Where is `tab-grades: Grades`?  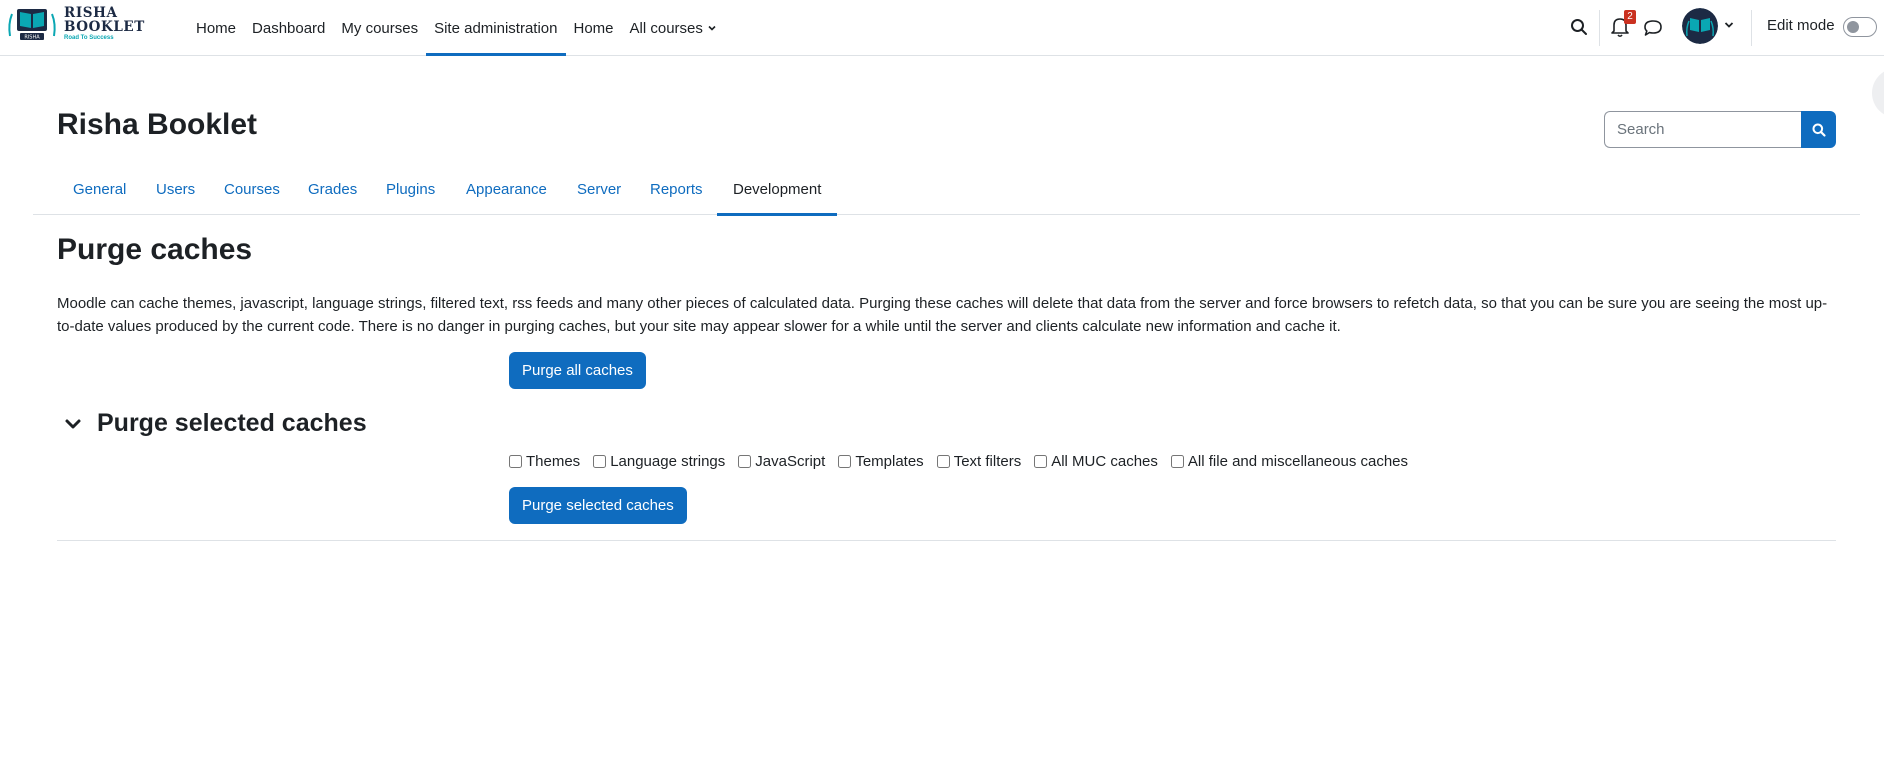
tab-grades: Grades is located at coordinates (332, 189).